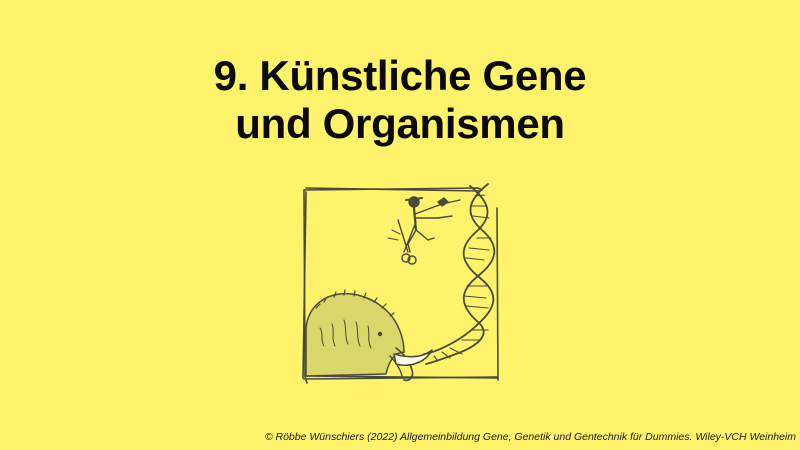  Describe the element at coordinates (433, 224) in the screenshot. I see `scientist-icon` at that location.